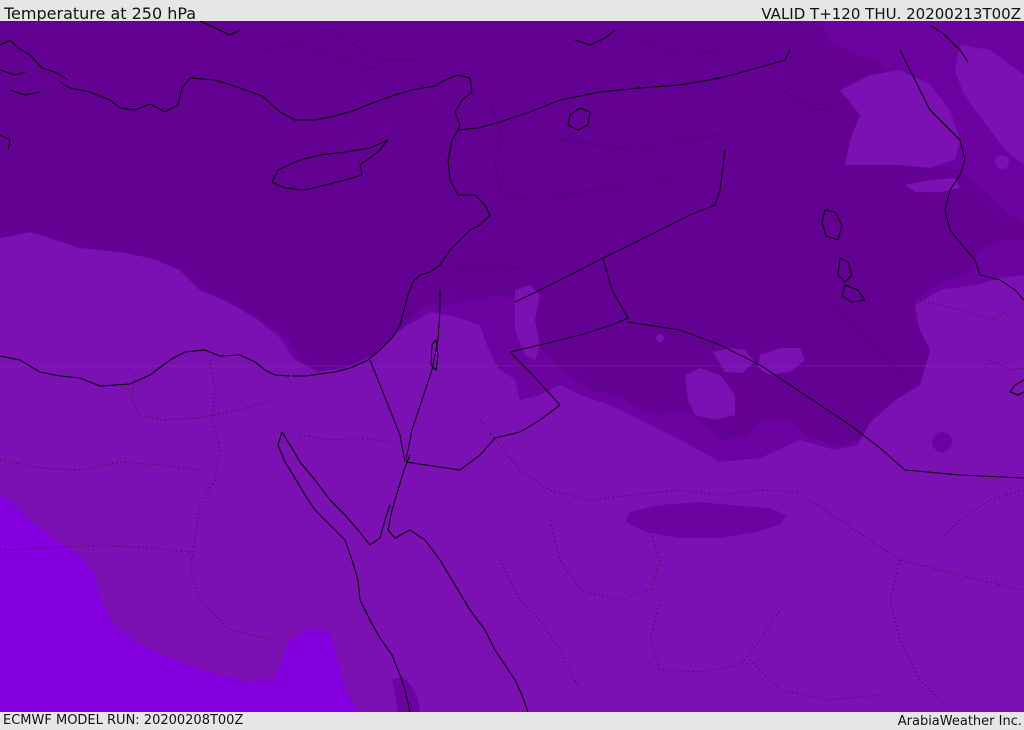  What do you see at coordinates (942, 442) in the screenshot?
I see `temperature-band-cold-pocket` at bounding box center [942, 442].